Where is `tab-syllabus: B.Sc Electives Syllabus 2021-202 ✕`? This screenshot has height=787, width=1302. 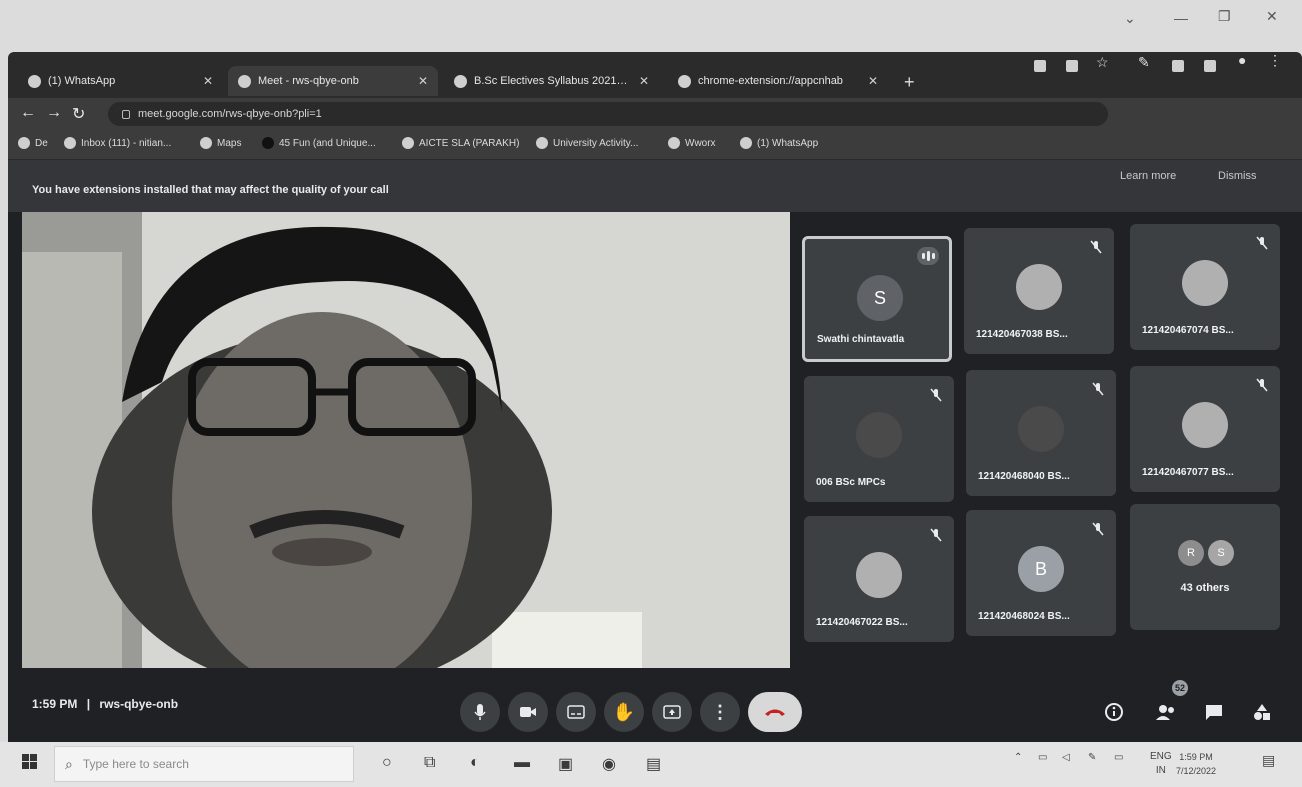
tab-syllabus: B.Sc Electives Syllabus 2021-202 ✕ is located at coordinates (551, 81).